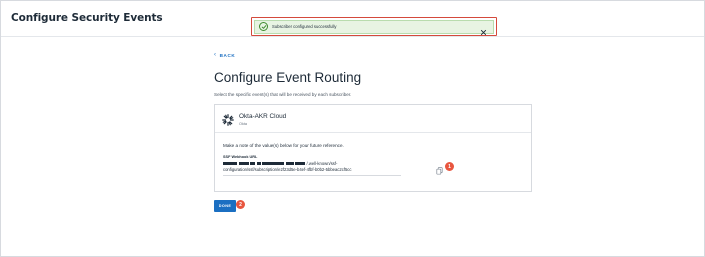  I want to click on webhook-url-line-1: /.well-known/ssf-, so click(280, 163).